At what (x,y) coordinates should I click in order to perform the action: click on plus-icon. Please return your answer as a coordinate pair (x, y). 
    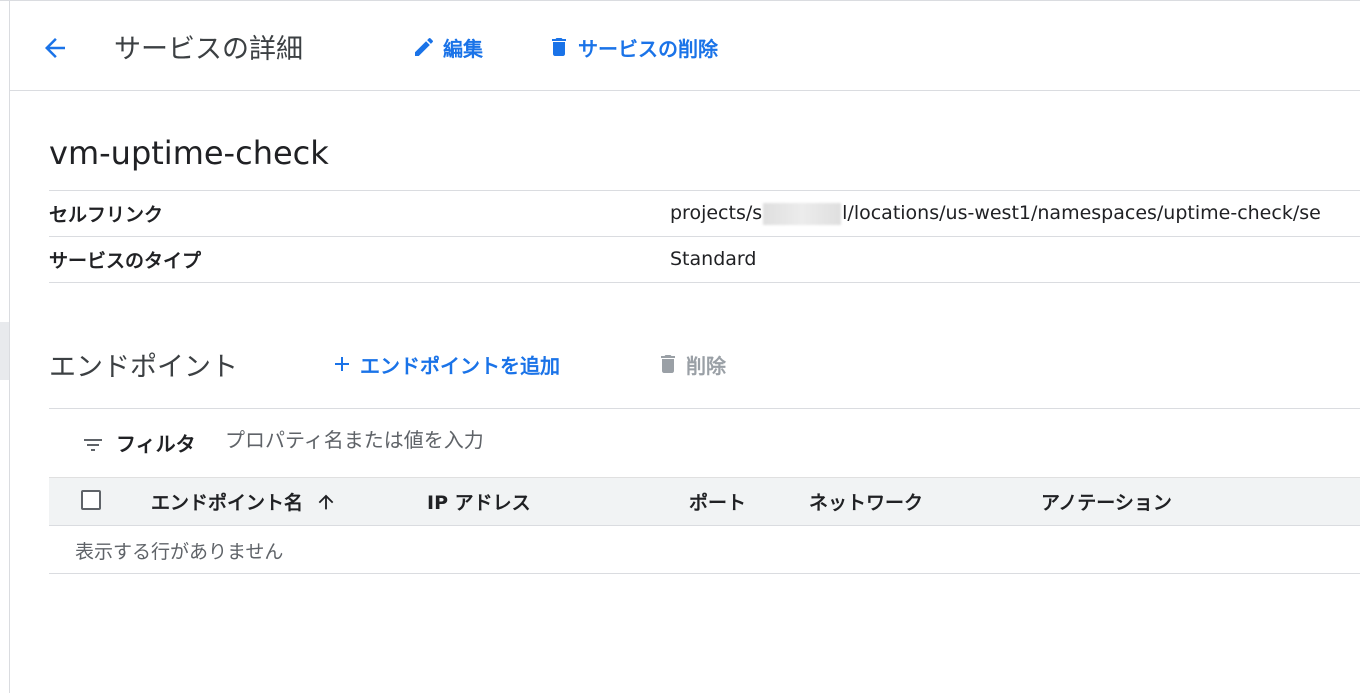
    Looking at the image, I should click on (342, 364).